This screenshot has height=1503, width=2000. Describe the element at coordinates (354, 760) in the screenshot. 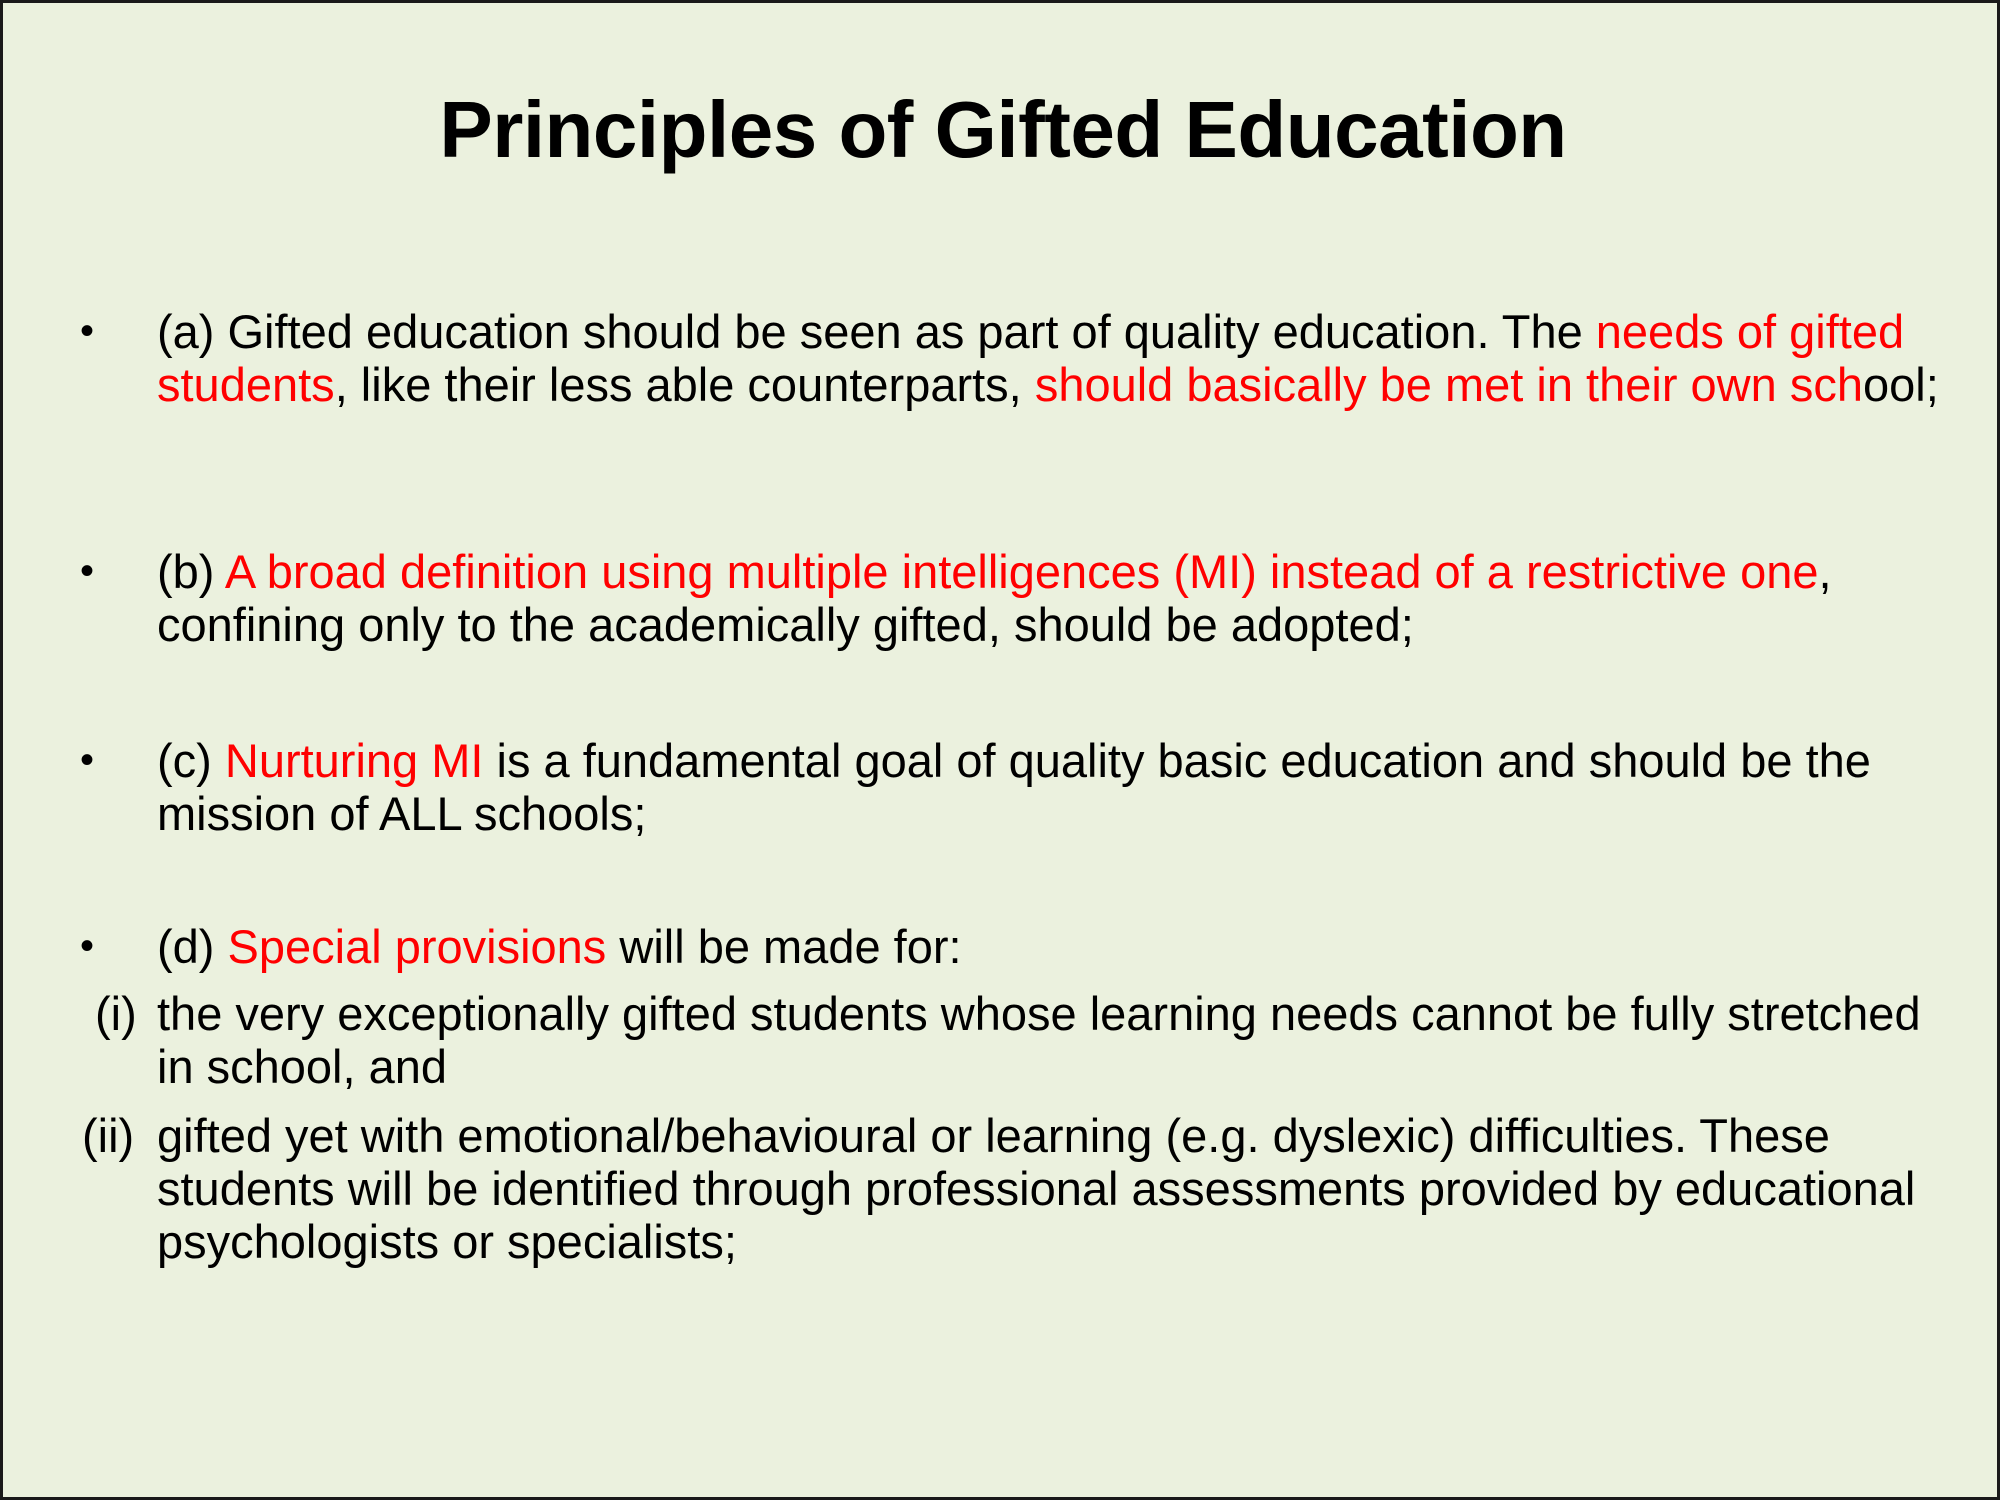

I see `highlighted-text: Nurturing MI` at that location.